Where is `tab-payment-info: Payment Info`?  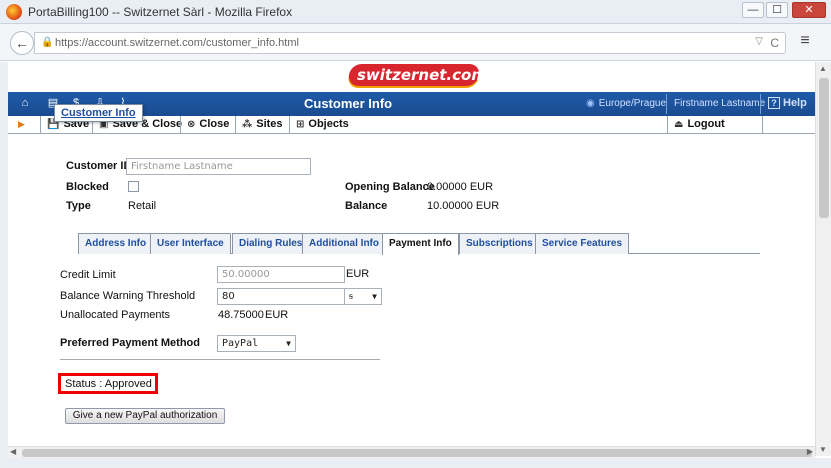 tab-payment-info: Payment Info is located at coordinates (420, 244).